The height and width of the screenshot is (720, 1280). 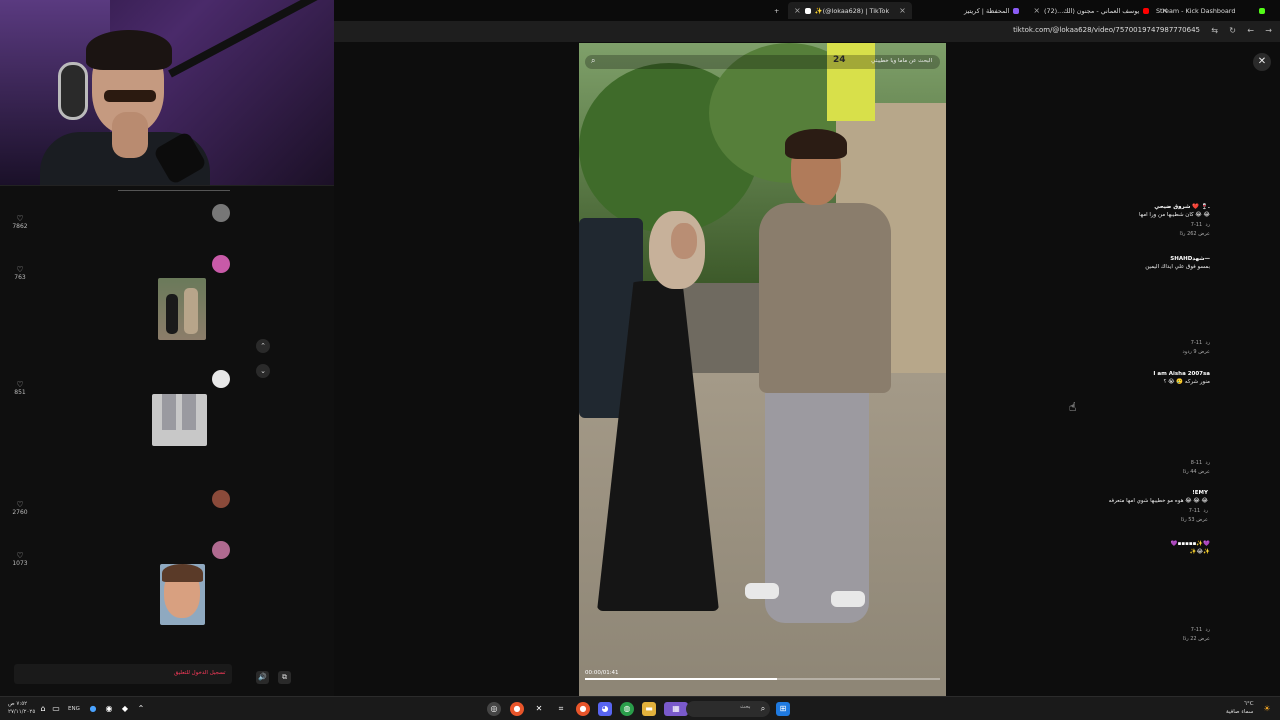 What do you see at coordinates (825, 298) in the screenshot?
I see `man-shirt` at bounding box center [825, 298].